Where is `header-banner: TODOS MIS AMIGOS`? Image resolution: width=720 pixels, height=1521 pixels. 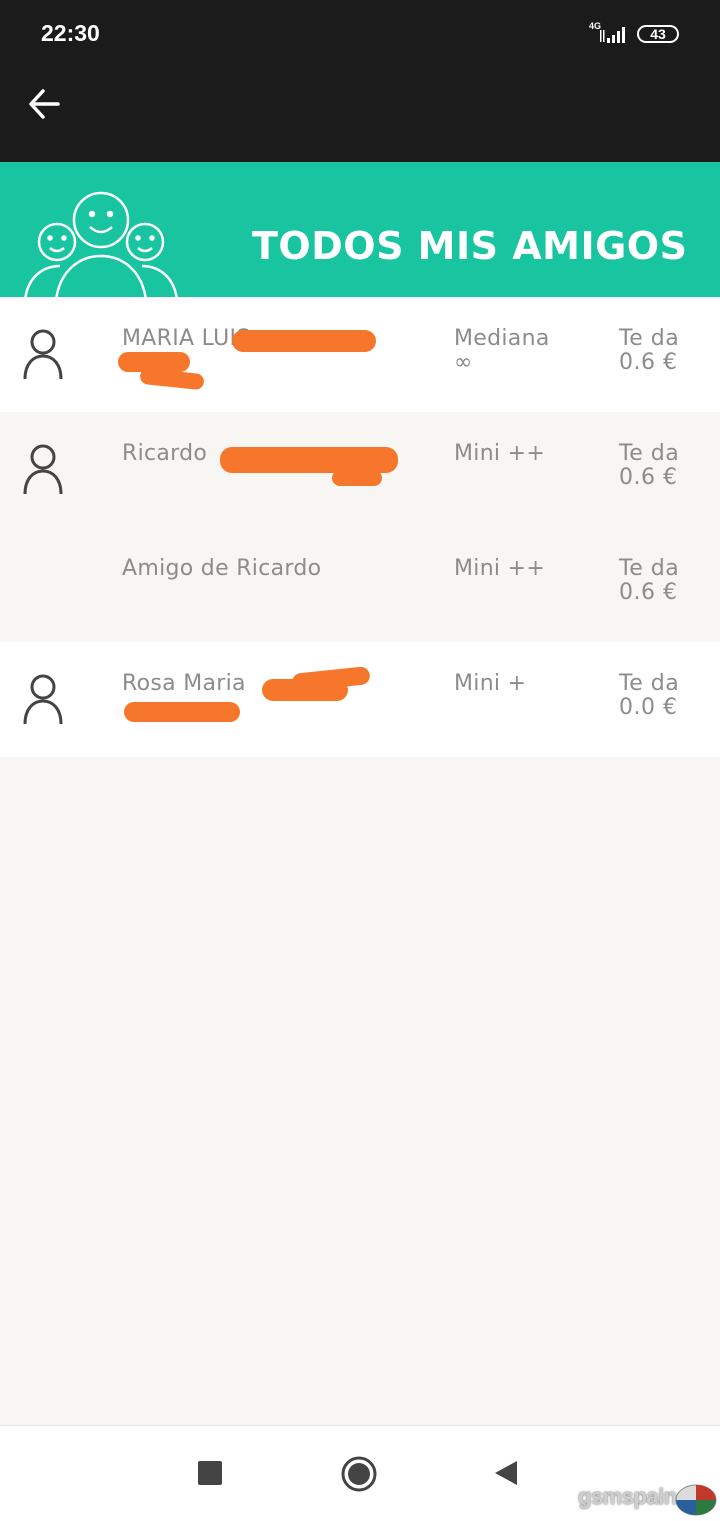
header-banner: TODOS MIS AMIGOS is located at coordinates (360, 229).